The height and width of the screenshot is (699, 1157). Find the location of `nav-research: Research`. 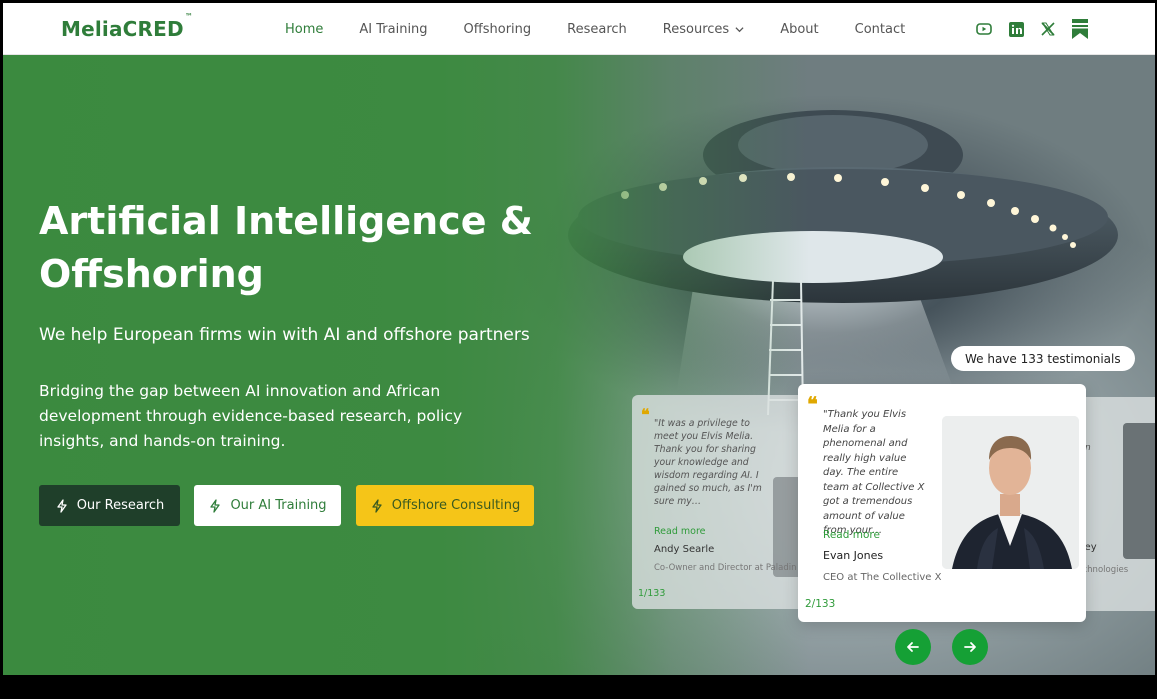

nav-research: Research is located at coordinates (597, 29).